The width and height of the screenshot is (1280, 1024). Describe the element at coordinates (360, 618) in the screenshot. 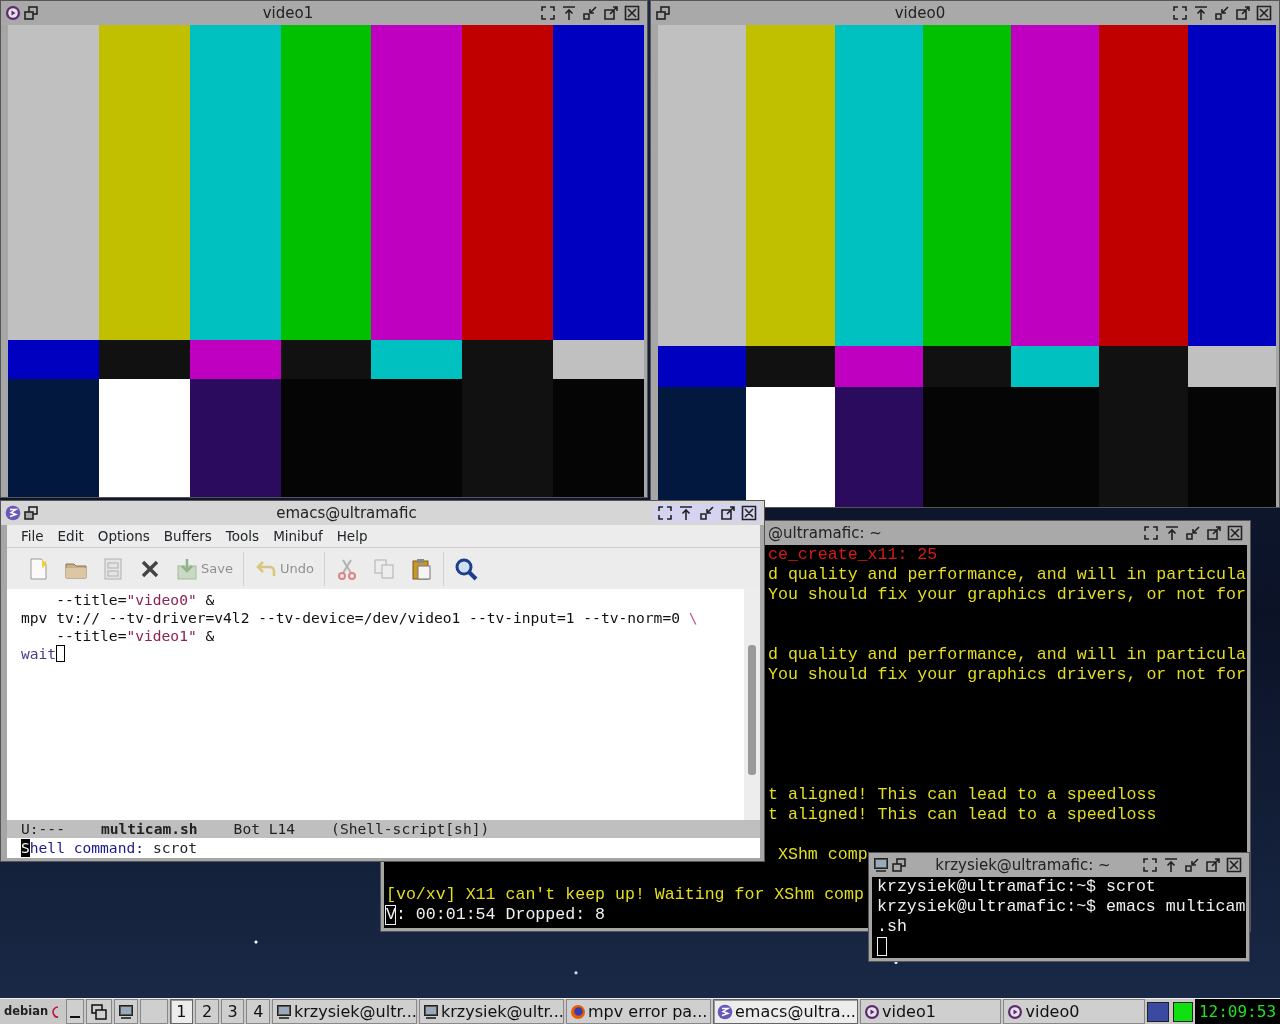

I see `code-line: mpv tv:// --tv-driver=v4l2 --tv-device=/dev/video1 --tv-input=1 --tv-norm=0 \` at that location.